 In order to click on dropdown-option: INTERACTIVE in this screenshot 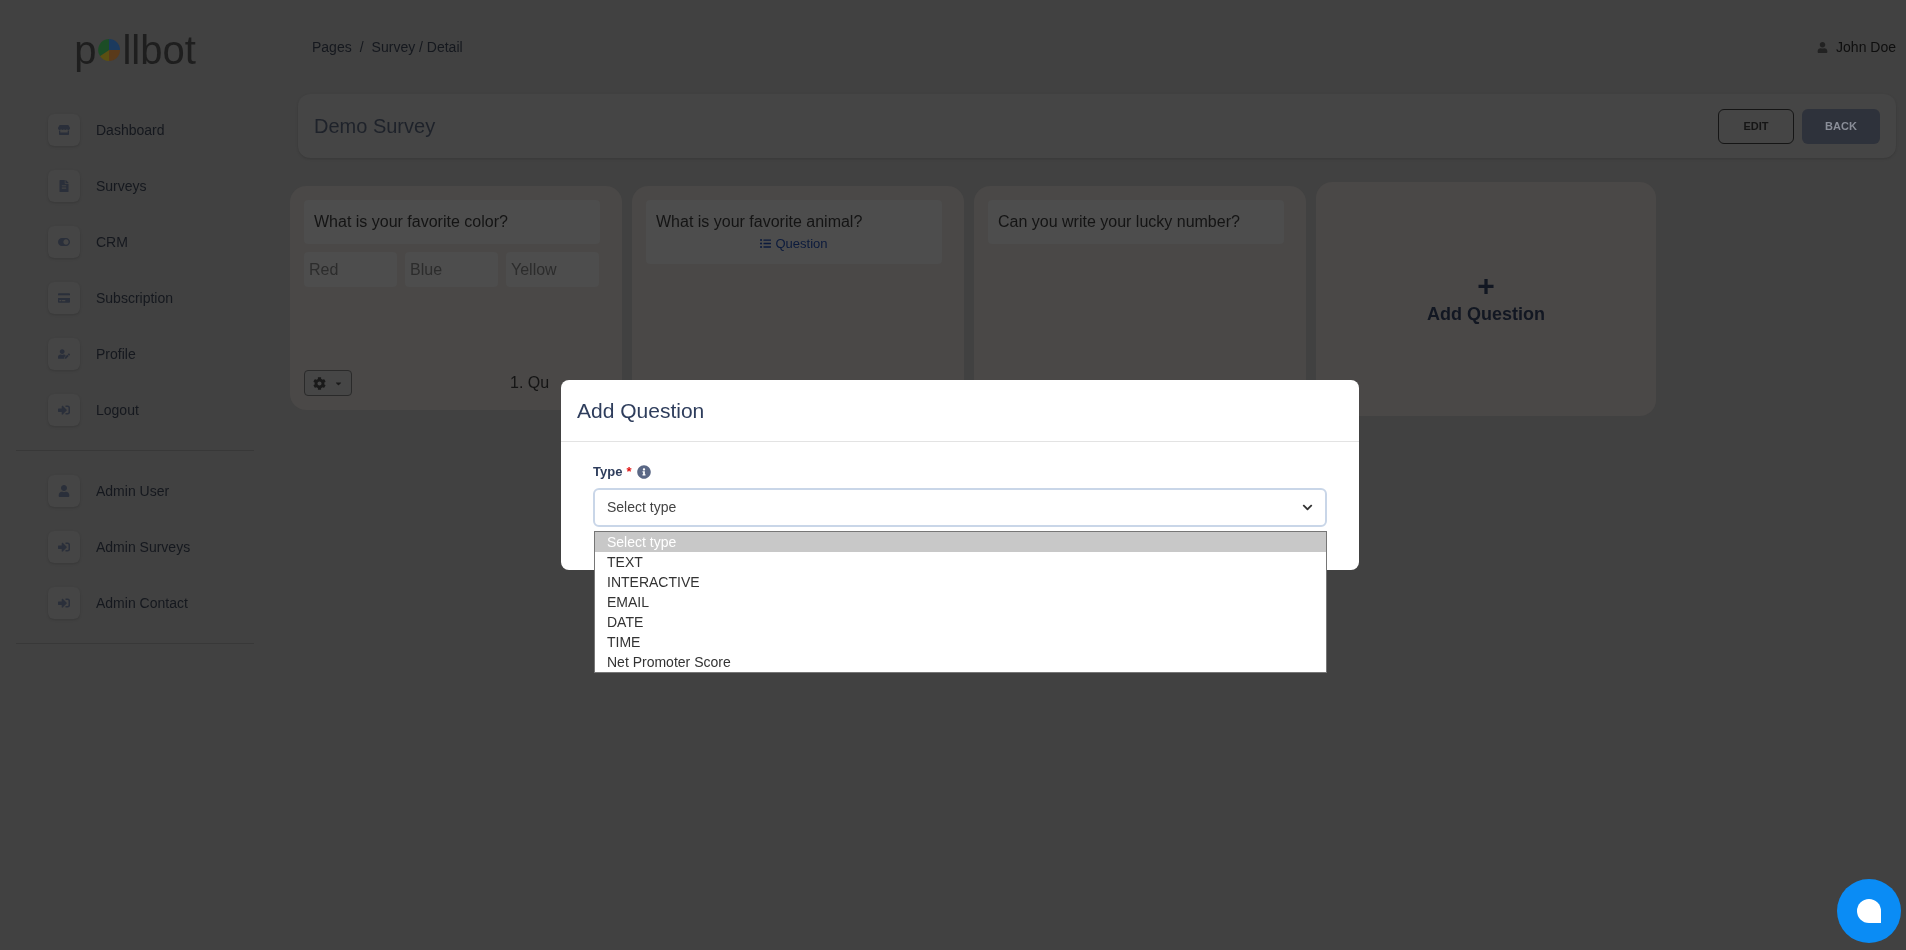, I will do `click(960, 582)`.